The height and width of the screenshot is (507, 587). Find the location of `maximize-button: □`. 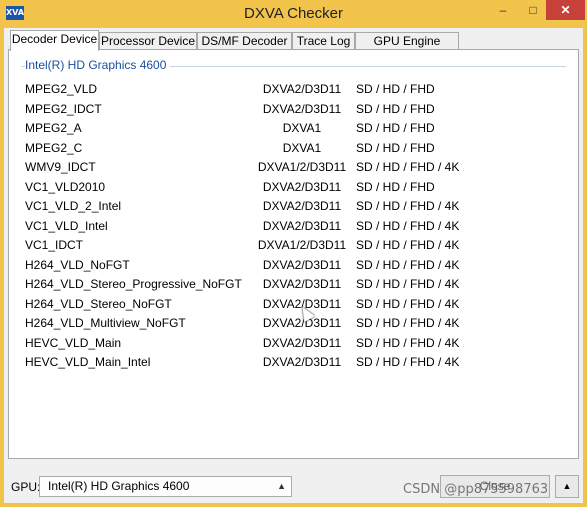

maximize-button: □ is located at coordinates (533, 10).